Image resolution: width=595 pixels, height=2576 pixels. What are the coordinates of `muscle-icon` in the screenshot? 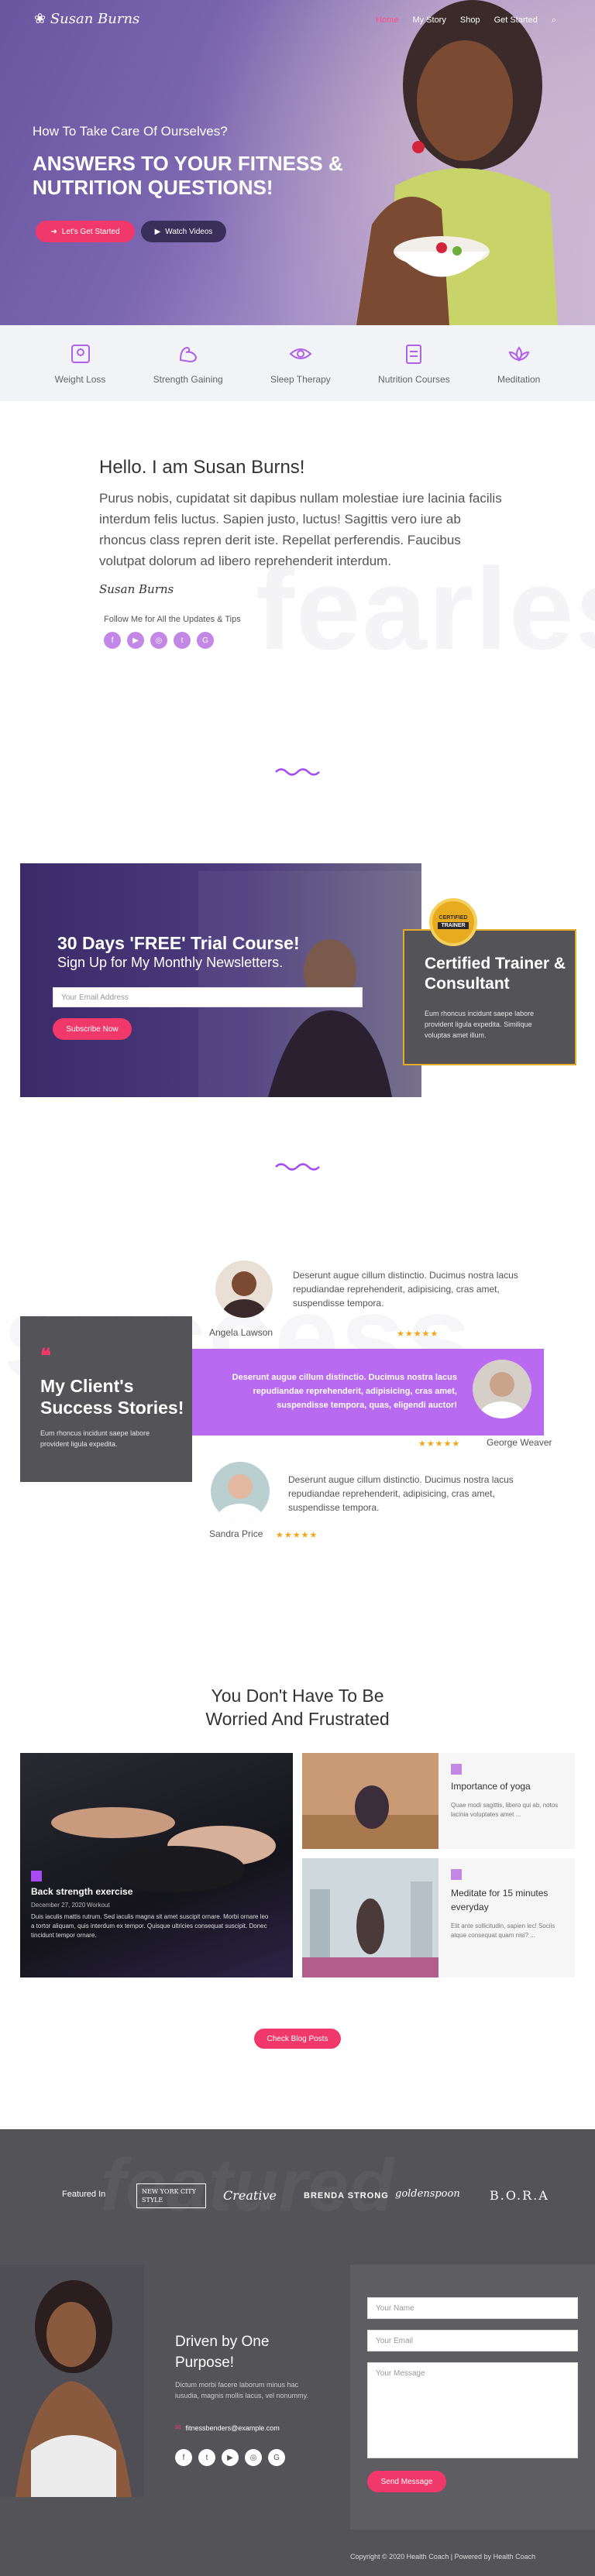 It's located at (188, 354).